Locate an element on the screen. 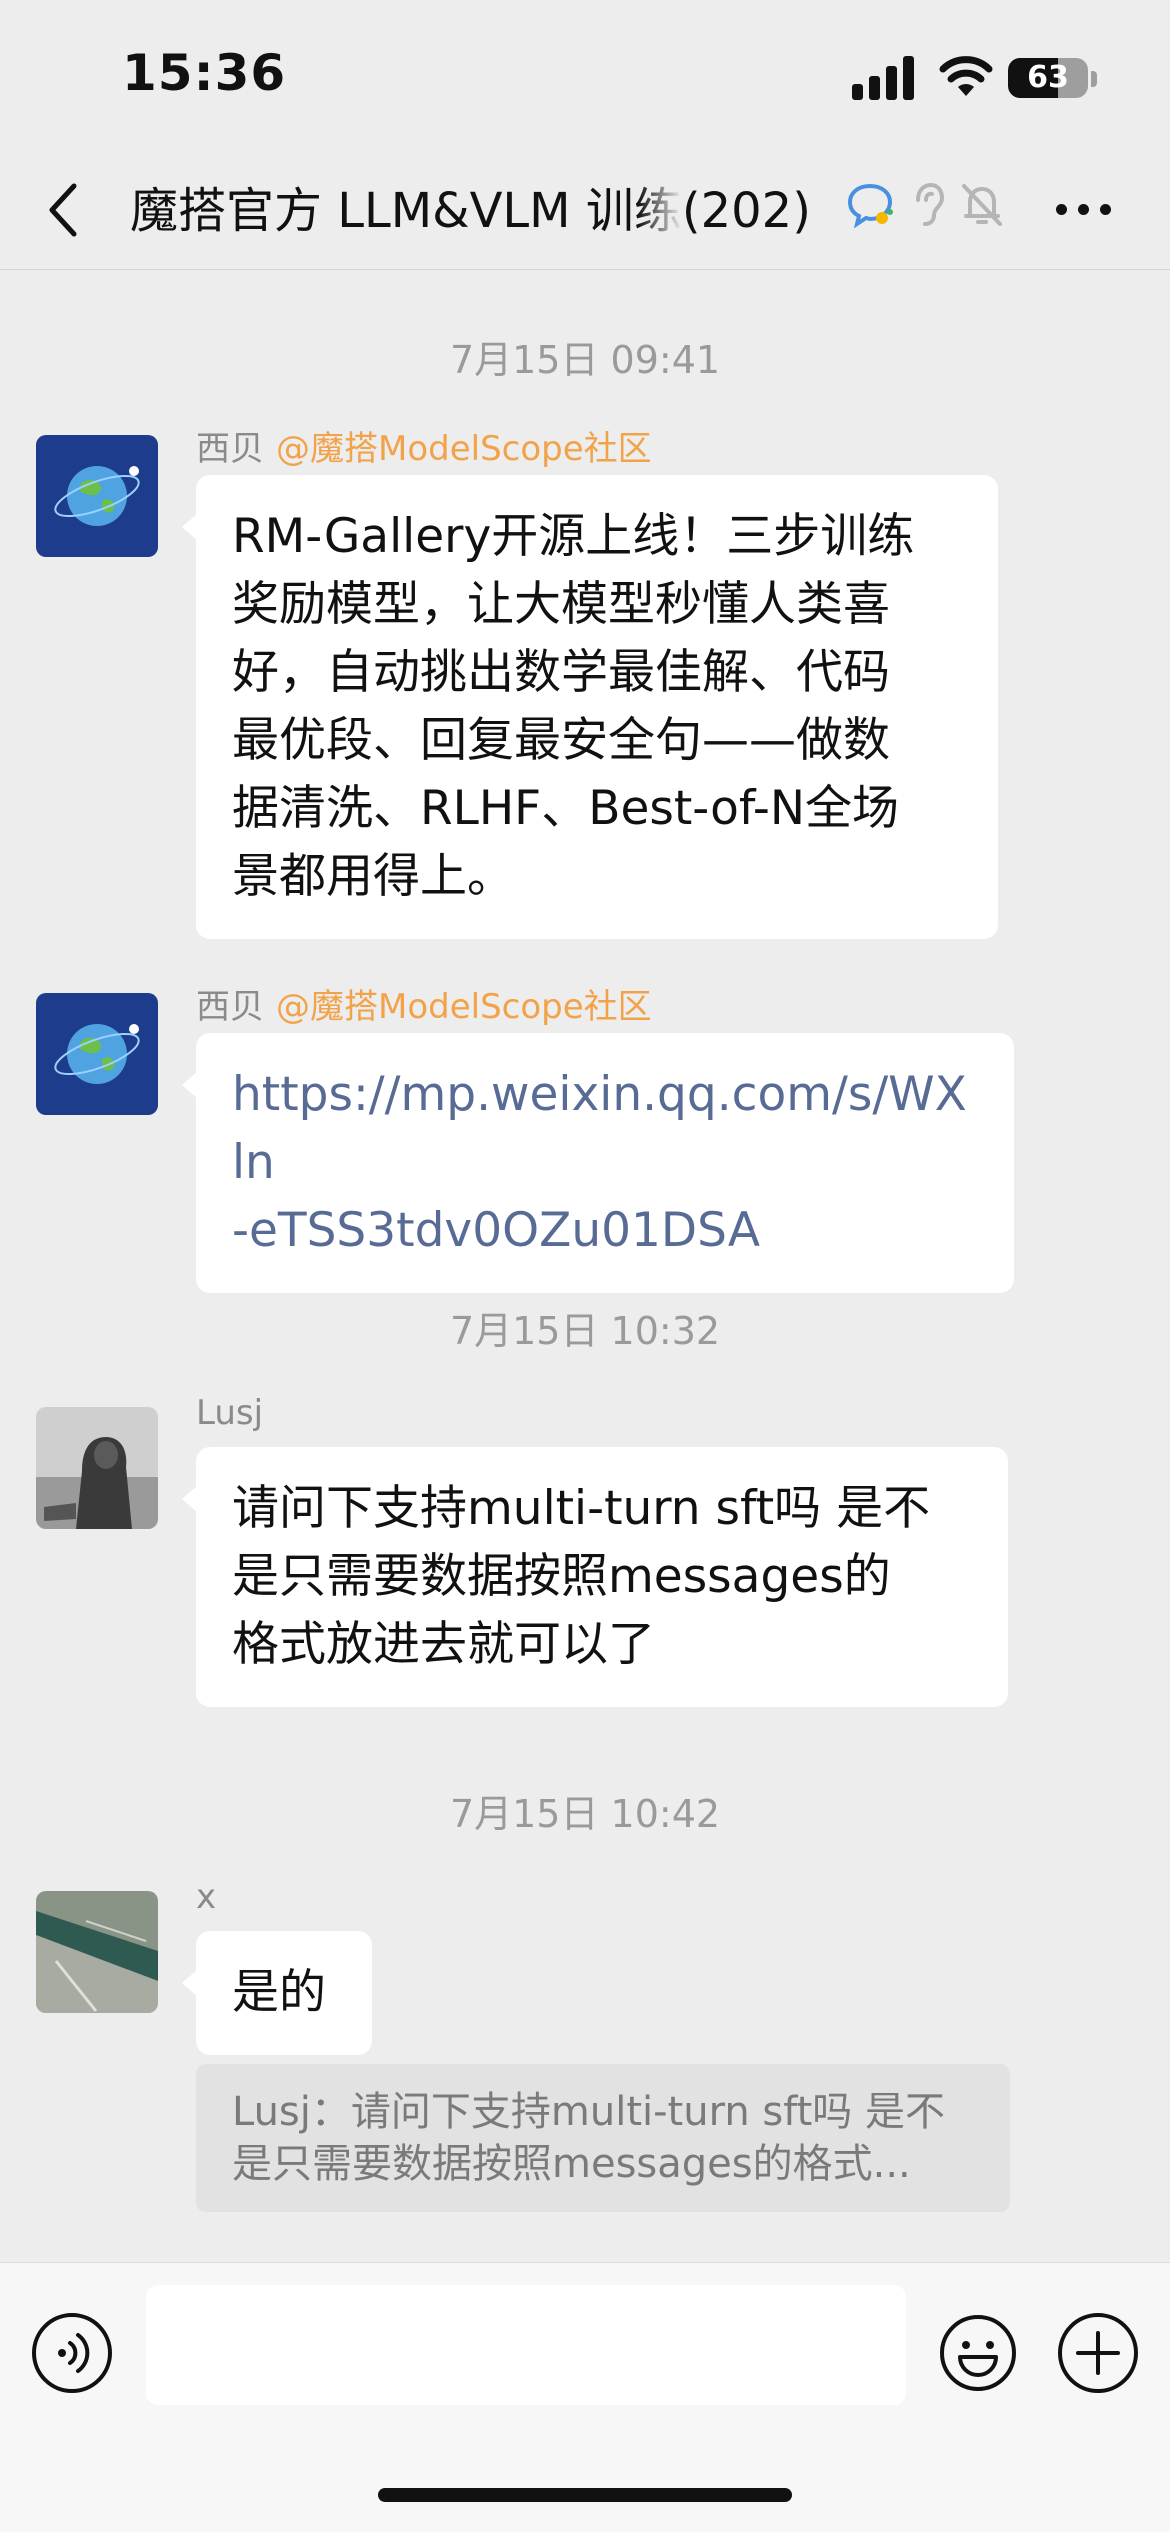  chat-title: 魔搭官方 LLM&VLM 训练(202) is located at coordinates (490, 211).